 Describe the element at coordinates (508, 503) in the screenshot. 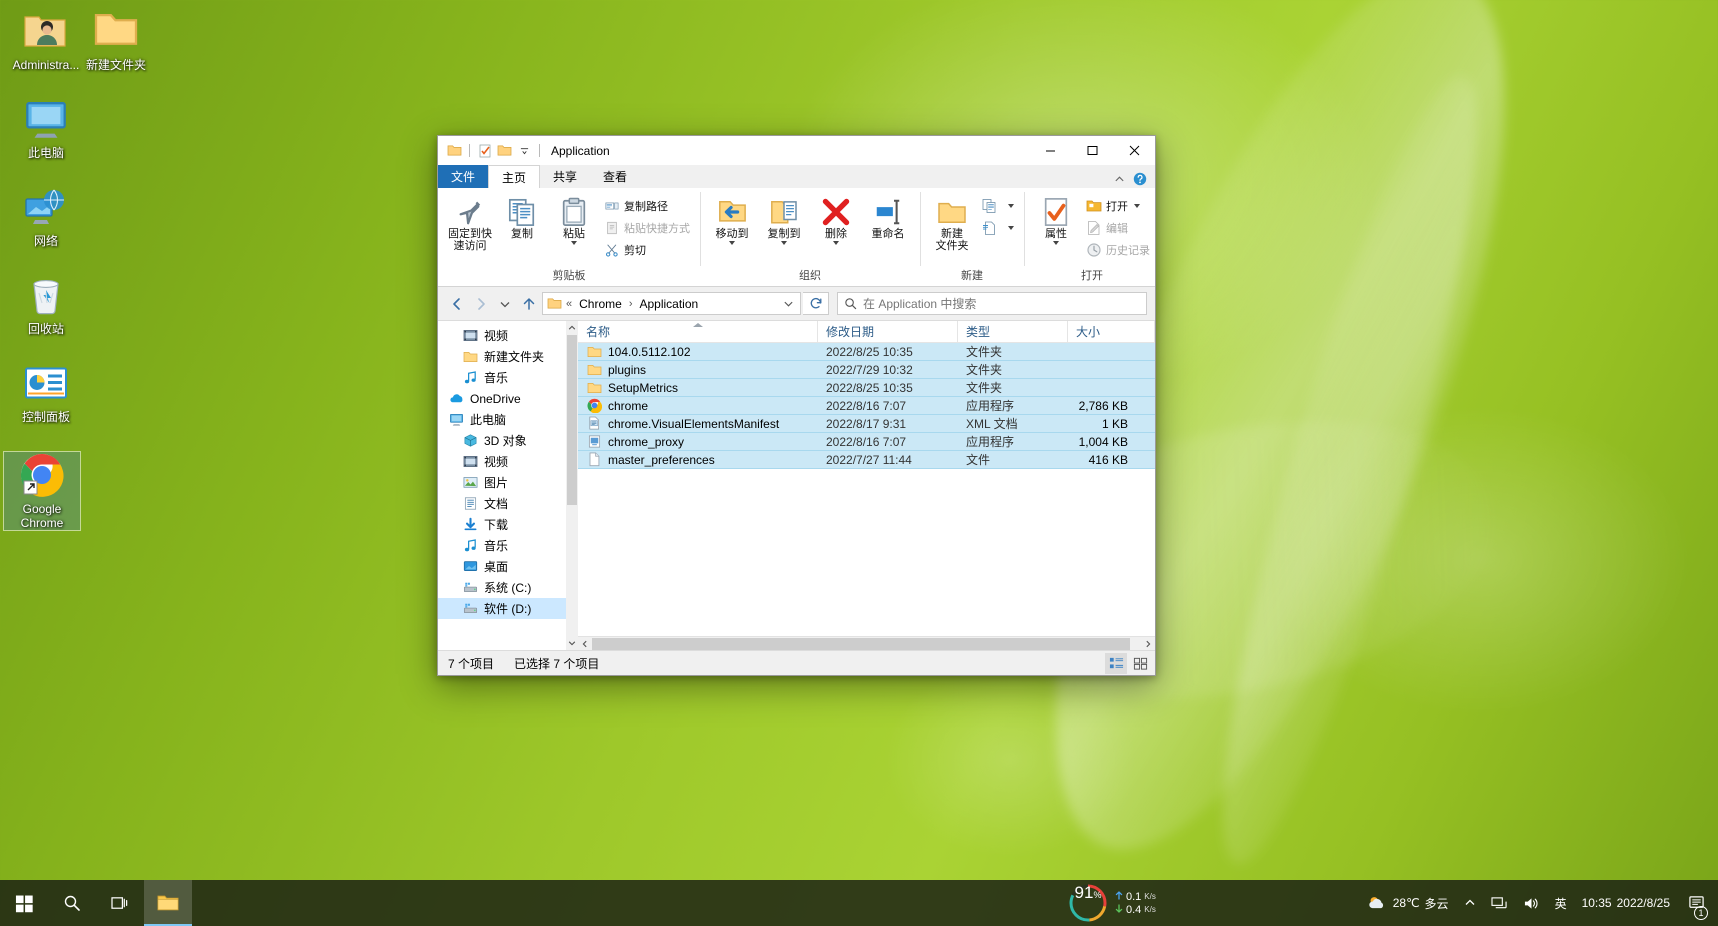

I see `nav-item-8: 文档` at that location.